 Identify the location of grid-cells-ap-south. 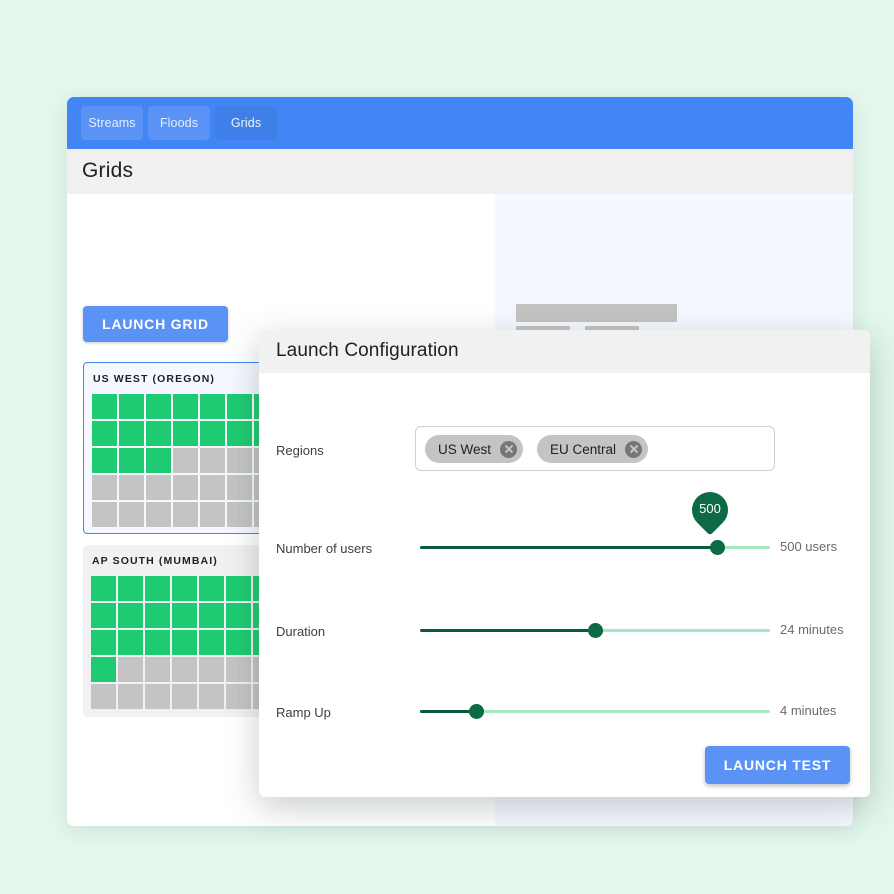
(184, 642).